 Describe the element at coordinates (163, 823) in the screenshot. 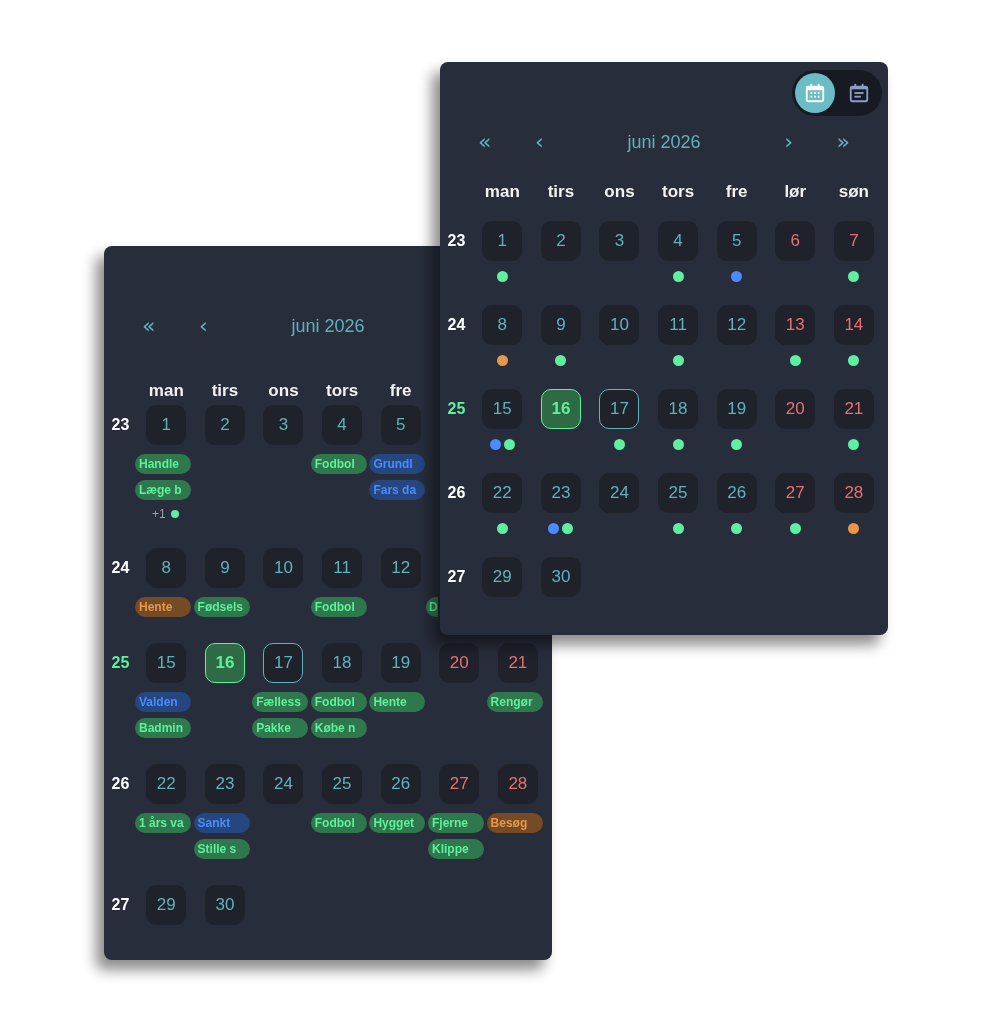

I see `event-pill: 1 års va` at that location.